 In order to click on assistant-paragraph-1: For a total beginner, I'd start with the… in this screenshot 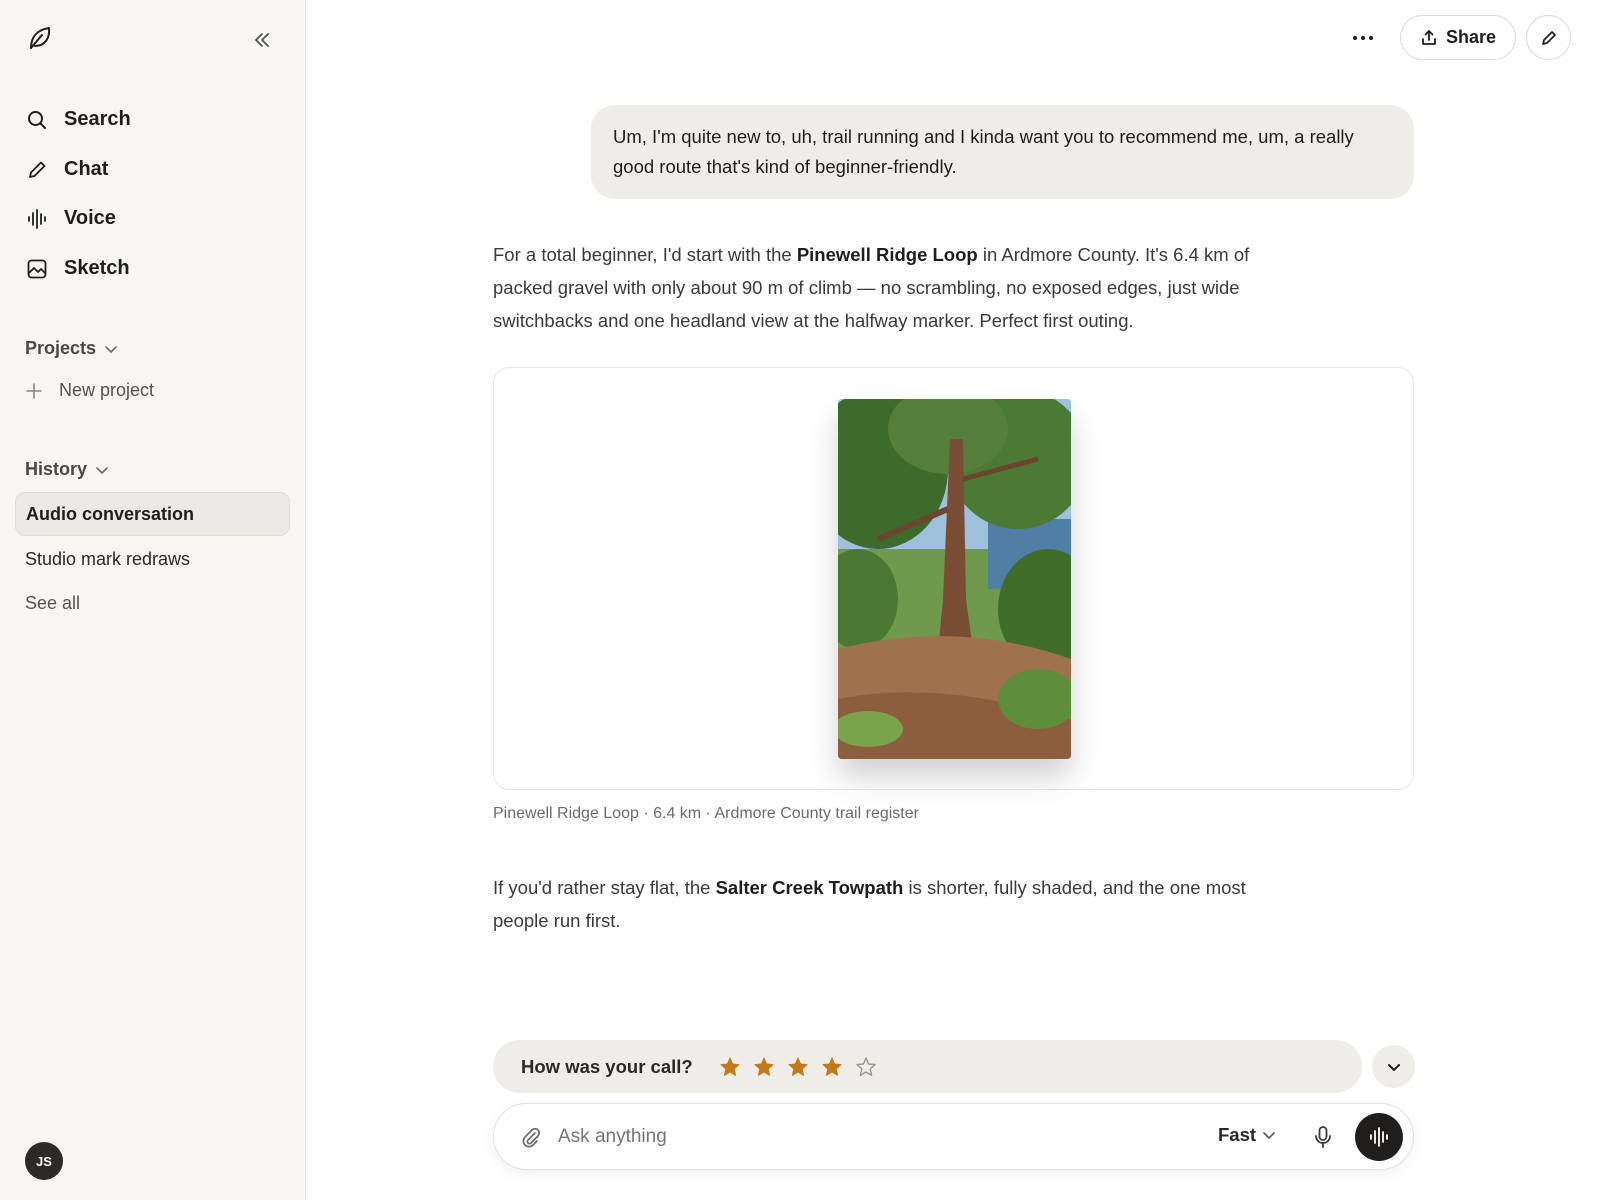, I will do `click(888, 287)`.